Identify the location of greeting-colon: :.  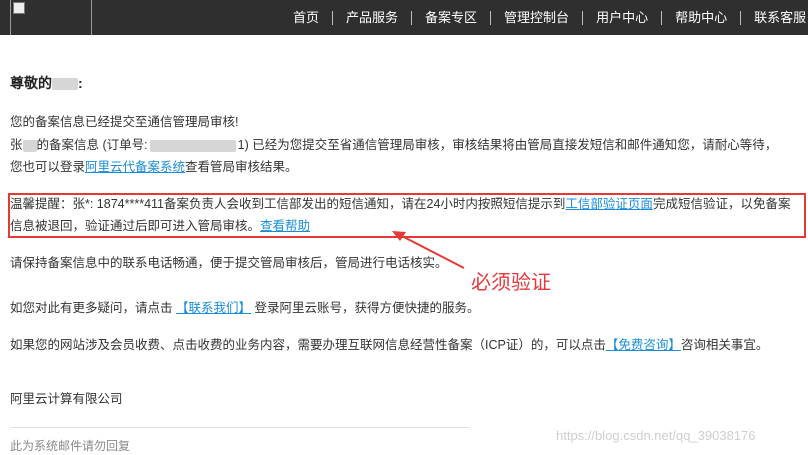
(80, 83).